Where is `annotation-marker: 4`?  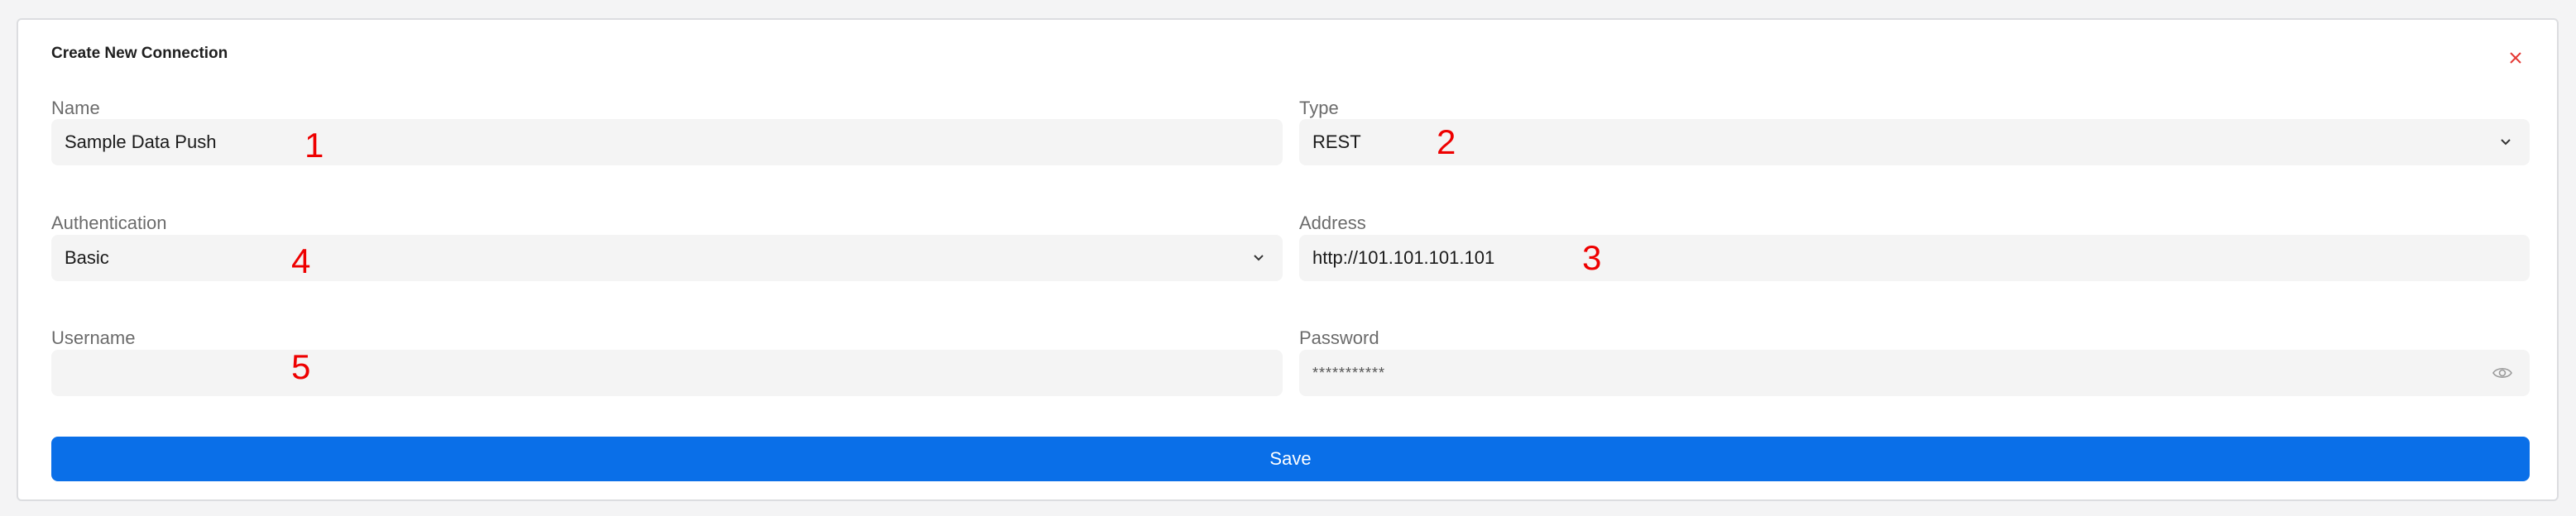 annotation-marker: 4 is located at coordinates (301, 260).